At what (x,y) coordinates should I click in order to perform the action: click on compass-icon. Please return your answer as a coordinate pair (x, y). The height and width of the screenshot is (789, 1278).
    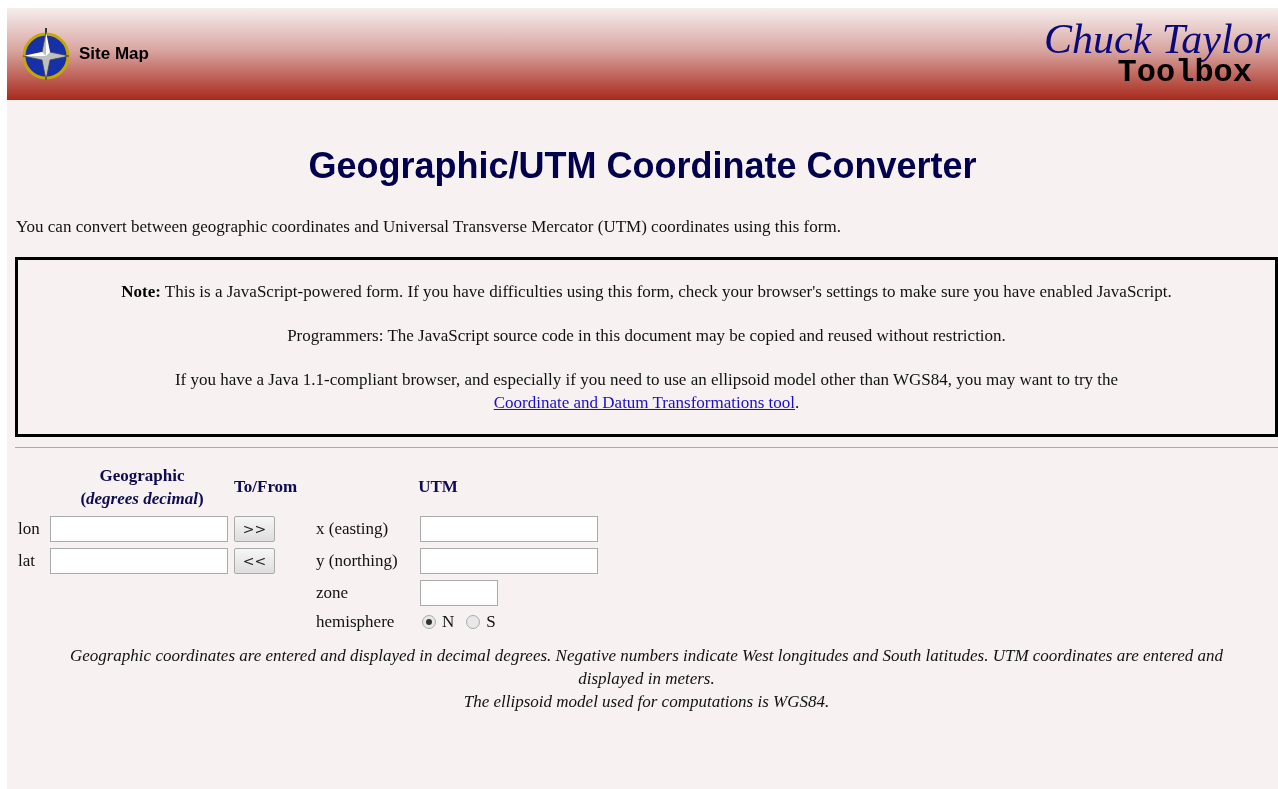
    Looking at the image, I should click on (46, 54).